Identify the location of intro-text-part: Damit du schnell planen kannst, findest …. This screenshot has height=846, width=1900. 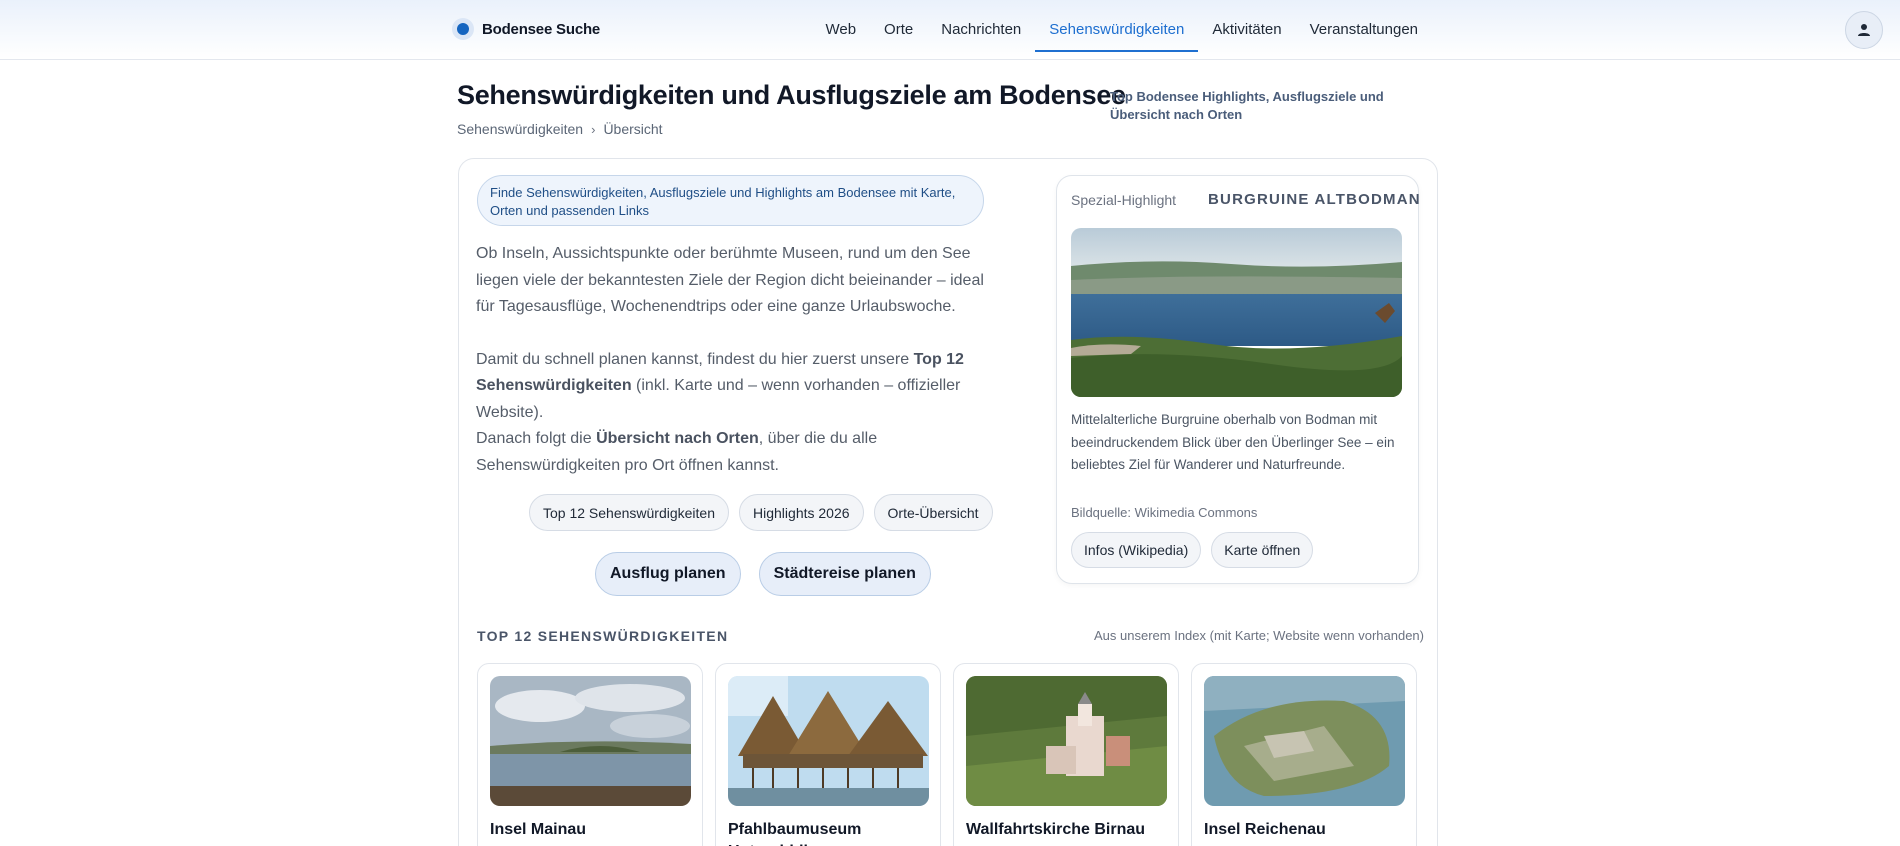
(695, 359).